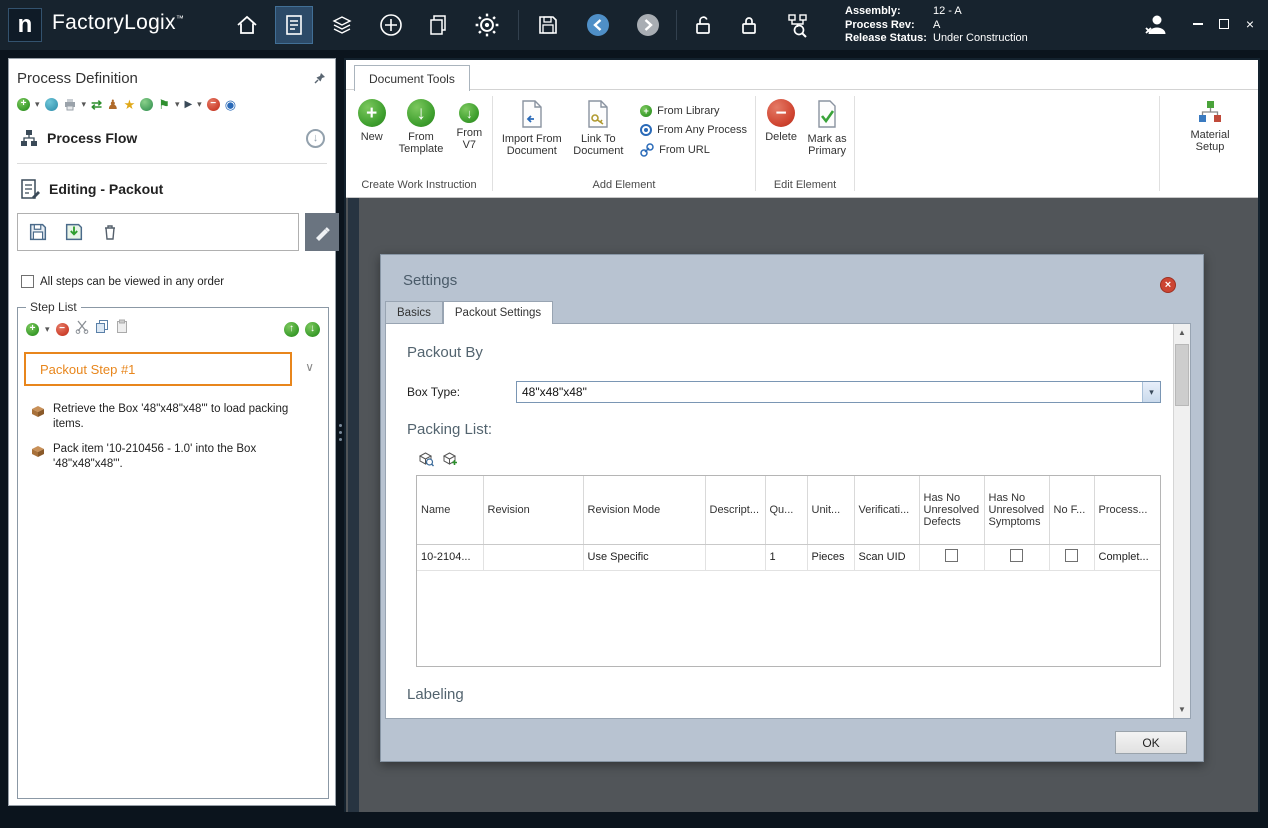  I want to click on step-chevron-icon: ∨, so click(309, 367).